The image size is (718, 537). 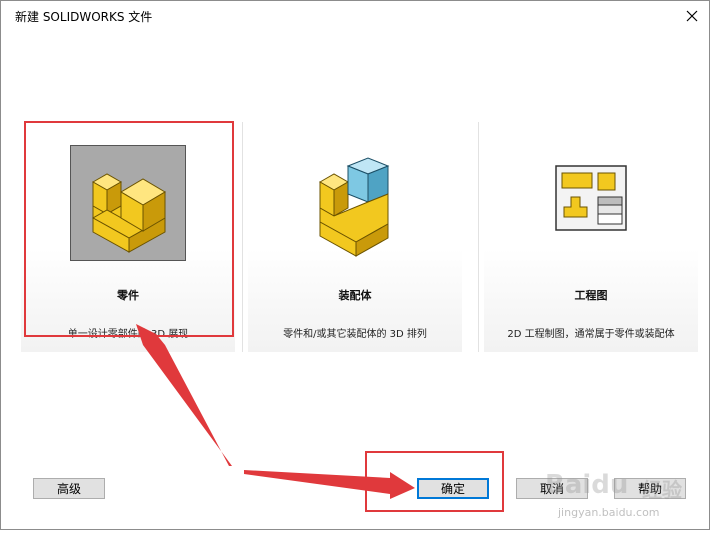 I want to click on template-name: 装配体, so click(x=355, y=295).